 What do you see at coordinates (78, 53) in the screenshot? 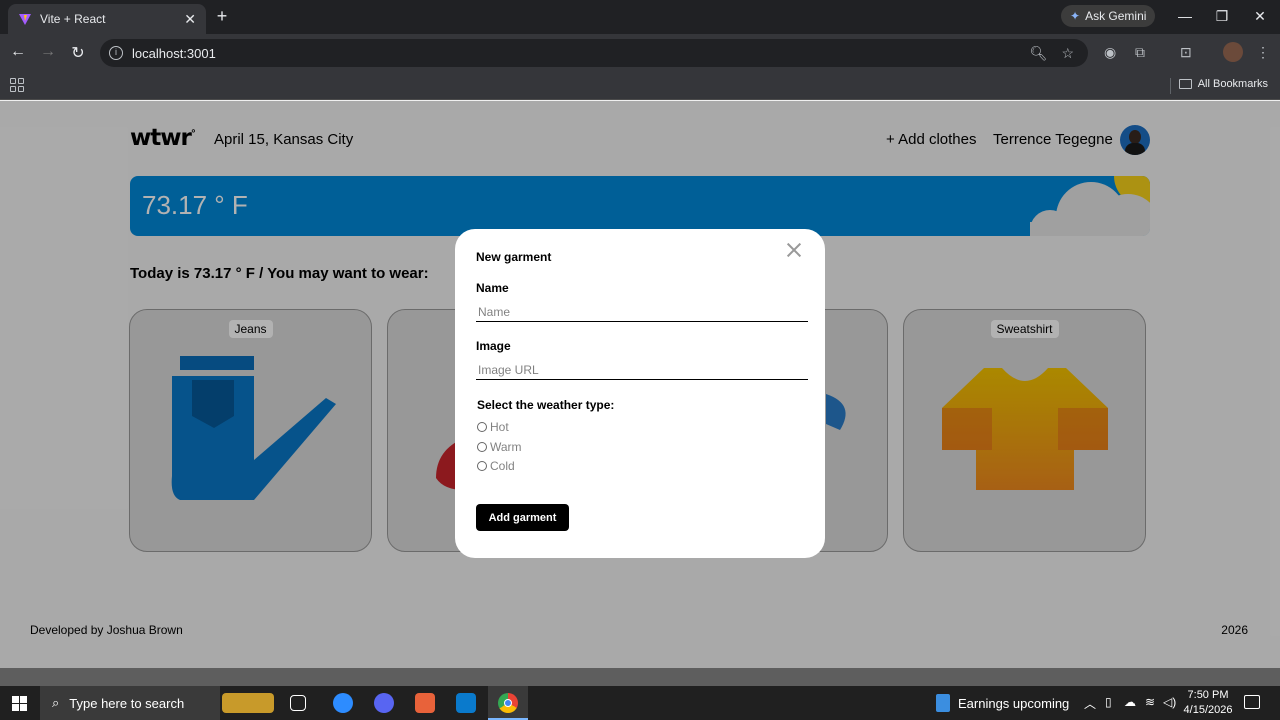
I see `reload-icon: ↻` at bounding box center [78, 53].